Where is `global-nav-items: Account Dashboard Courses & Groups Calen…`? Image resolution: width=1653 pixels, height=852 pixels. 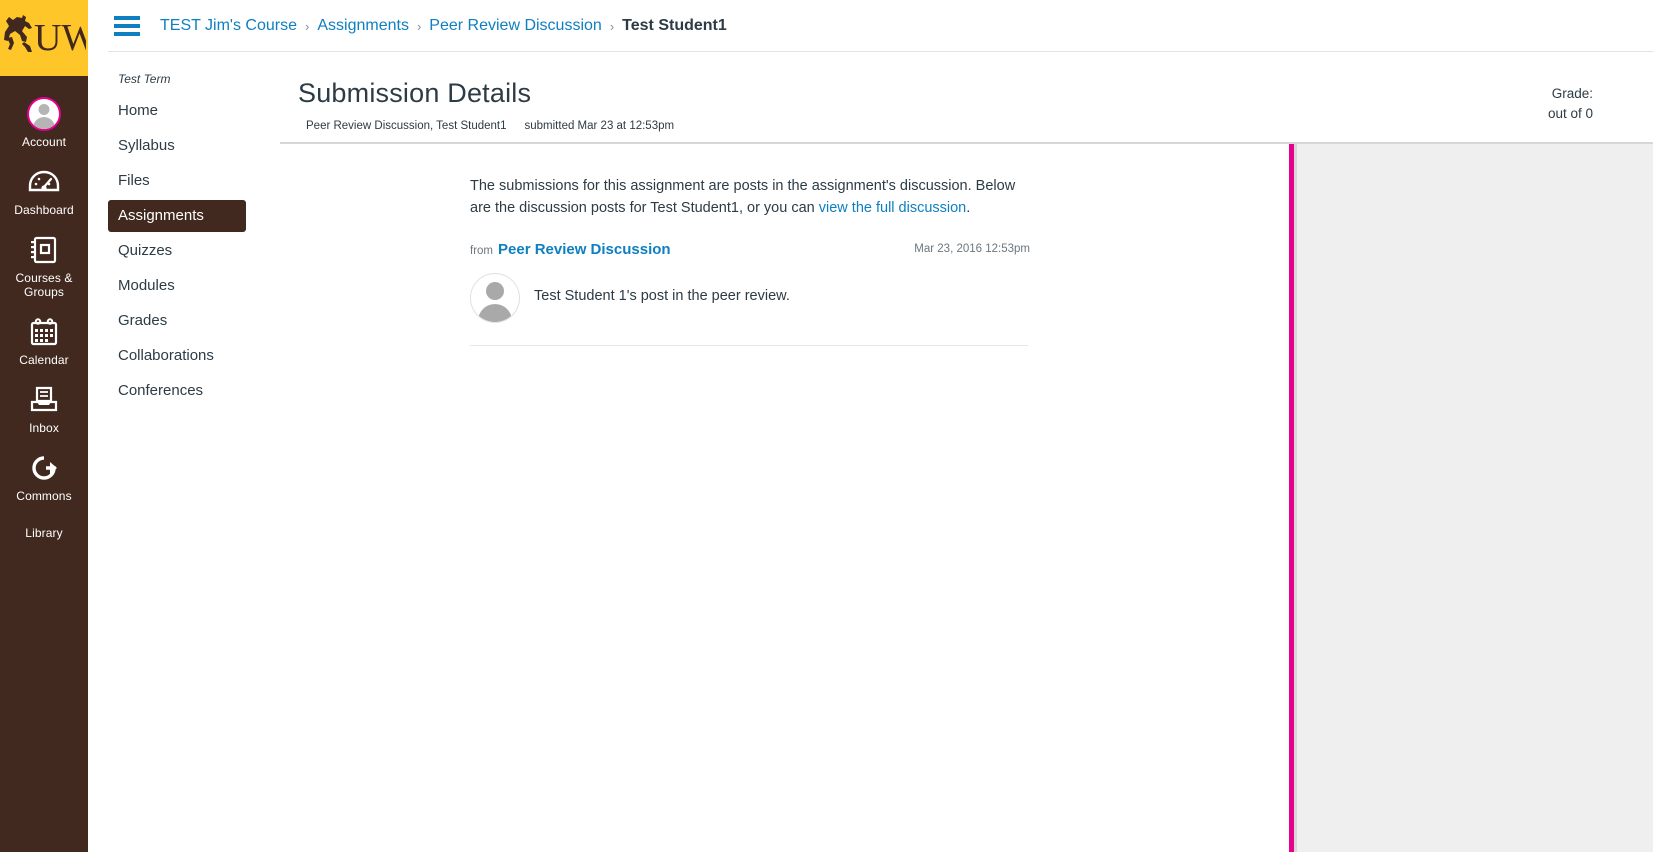 global-nav-items: Account Dashboard Courses & Groups Calen… is located at coordinates (44, 312).